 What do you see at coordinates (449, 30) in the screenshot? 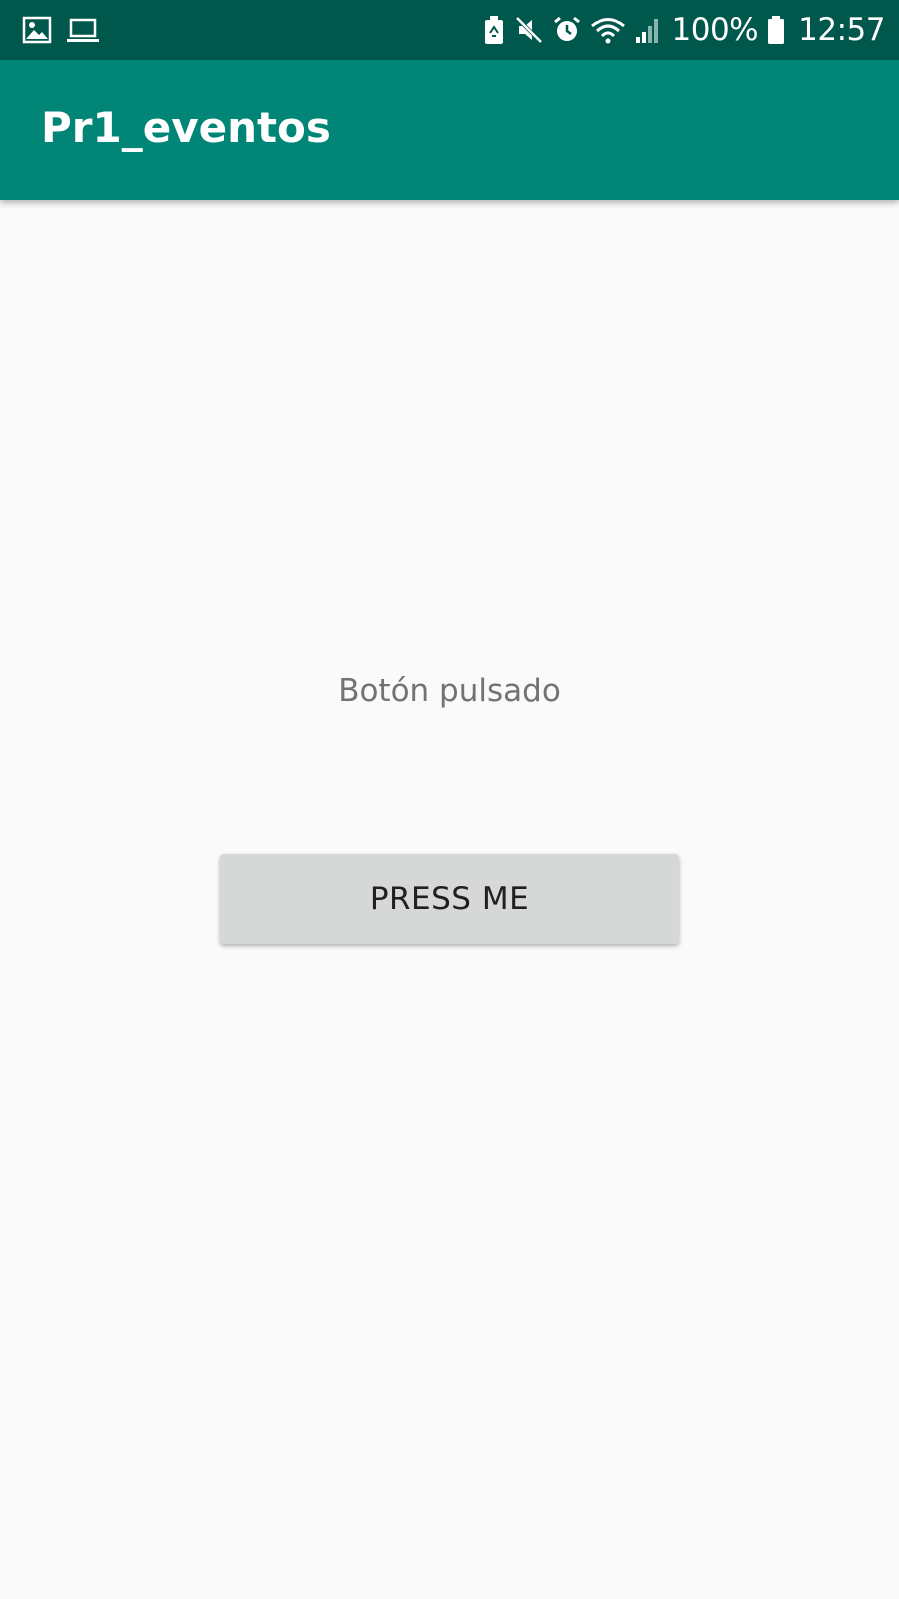
I see `status-bar: 100% 12:57` at bounding box center [449, 30].